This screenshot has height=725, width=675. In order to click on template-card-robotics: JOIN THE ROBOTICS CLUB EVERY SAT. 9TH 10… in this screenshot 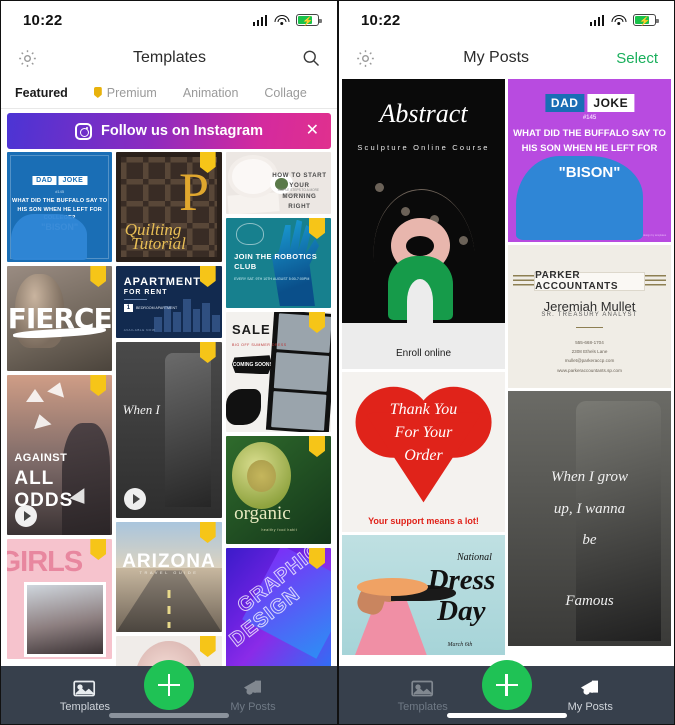, I will do `click(278, 263)`.